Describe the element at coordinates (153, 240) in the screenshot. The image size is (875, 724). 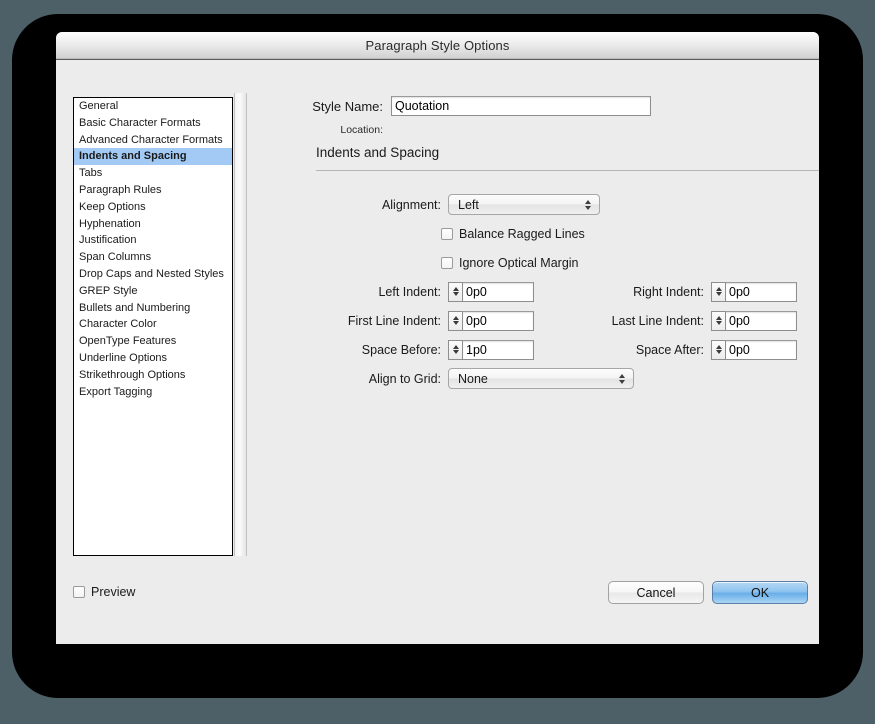
I see `sidebar-item-justification: Justification` at that location.